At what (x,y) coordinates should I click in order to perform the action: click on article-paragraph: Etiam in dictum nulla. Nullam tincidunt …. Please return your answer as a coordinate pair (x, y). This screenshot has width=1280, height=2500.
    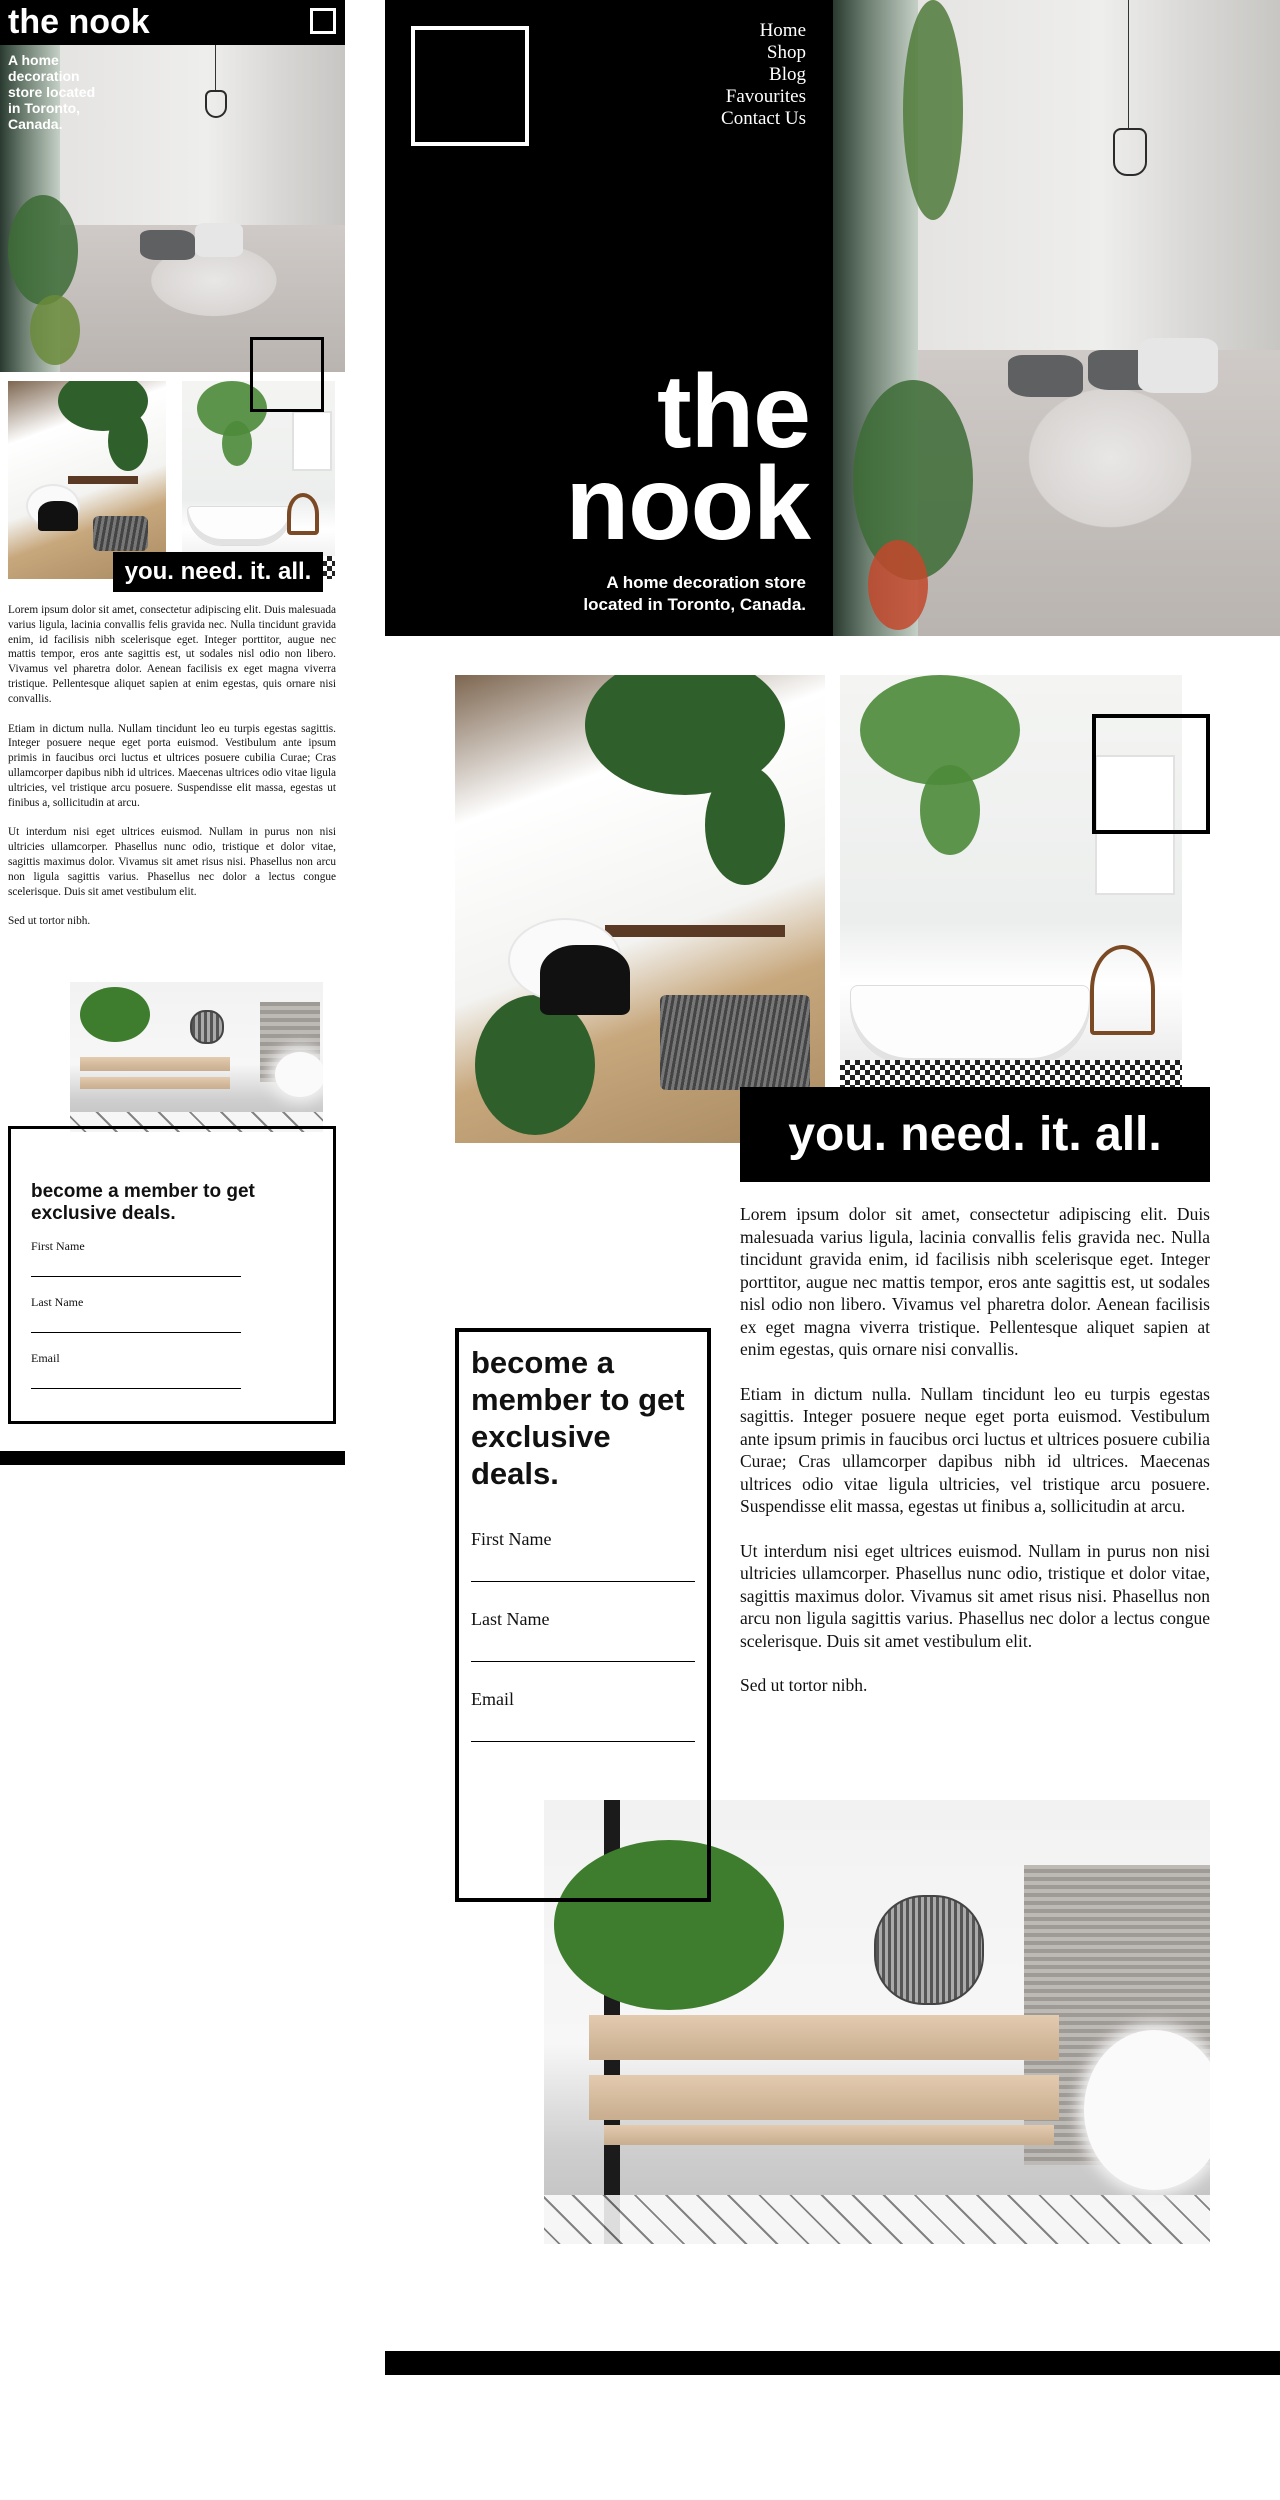
    Looking at the image, I should click on (975, 1450).